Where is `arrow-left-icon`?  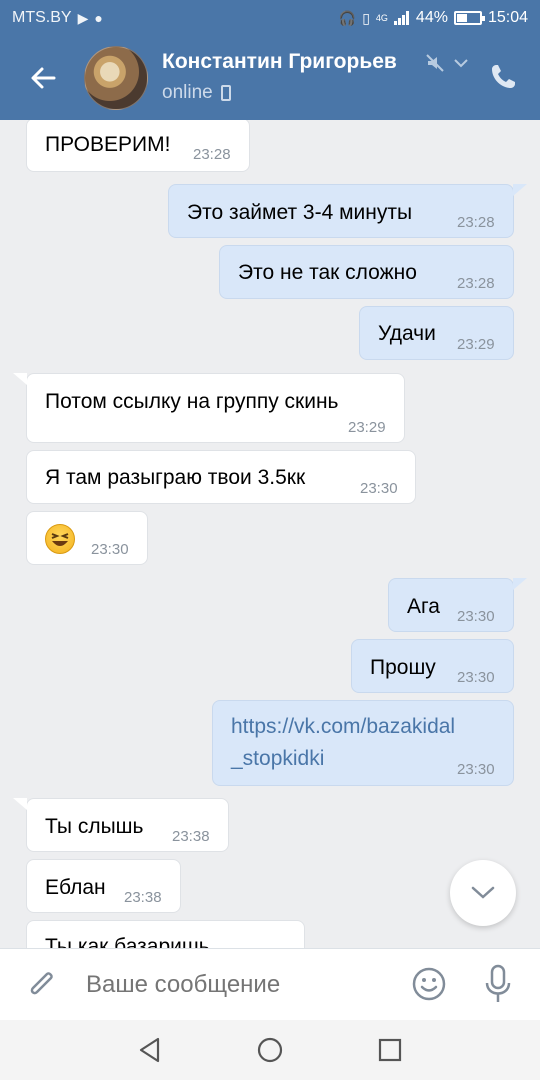 arrow-left-icon is located at coordinates (44, 78).